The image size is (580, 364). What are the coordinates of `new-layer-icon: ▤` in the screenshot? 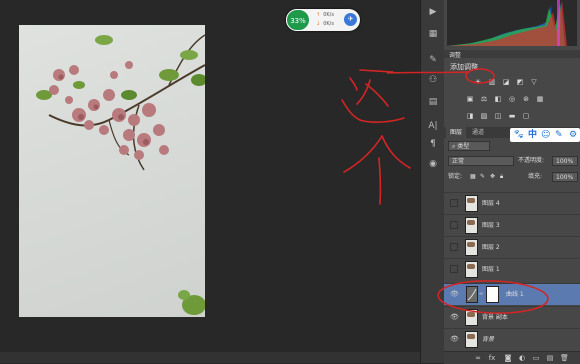 It's located at (550, 358).